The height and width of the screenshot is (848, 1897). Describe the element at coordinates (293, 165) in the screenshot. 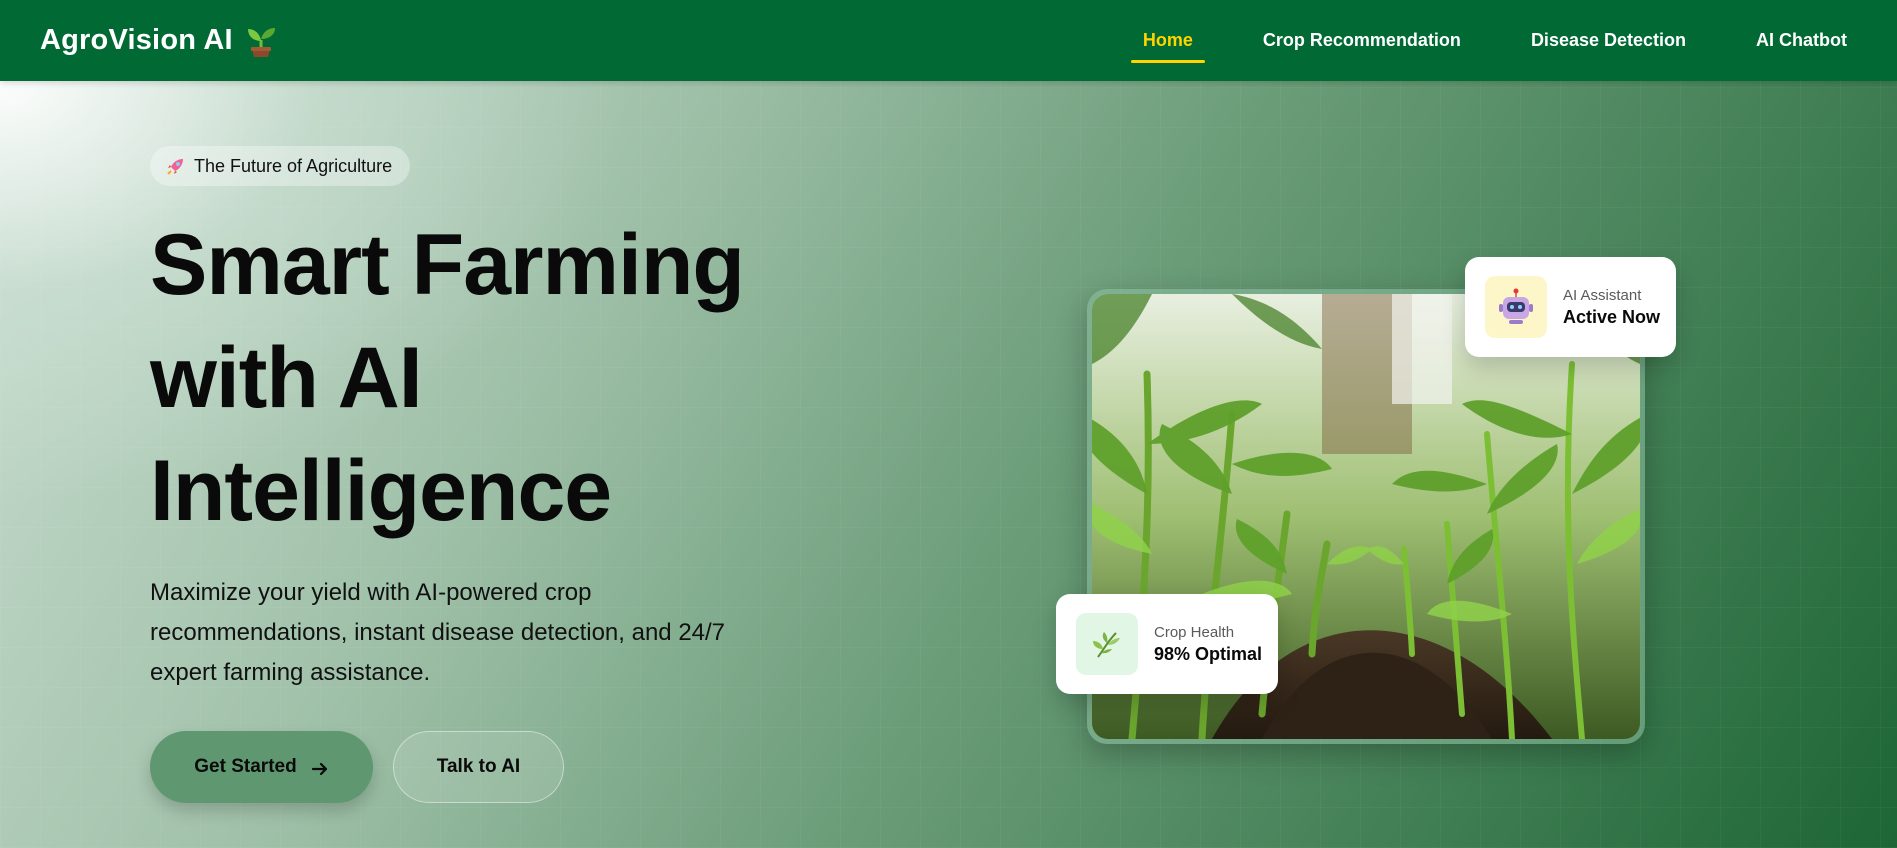

I see `hero-badge-text: The Future of Agriculture` at that location.